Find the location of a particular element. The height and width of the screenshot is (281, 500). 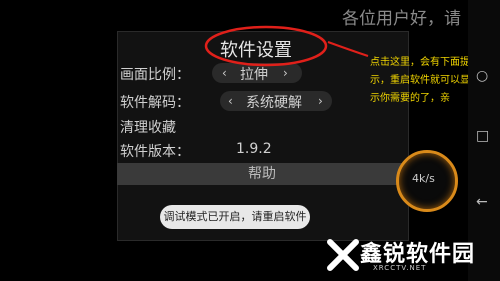

annotation-line-3: 示你需要的了，亲 is located at coordinates (410, 98).